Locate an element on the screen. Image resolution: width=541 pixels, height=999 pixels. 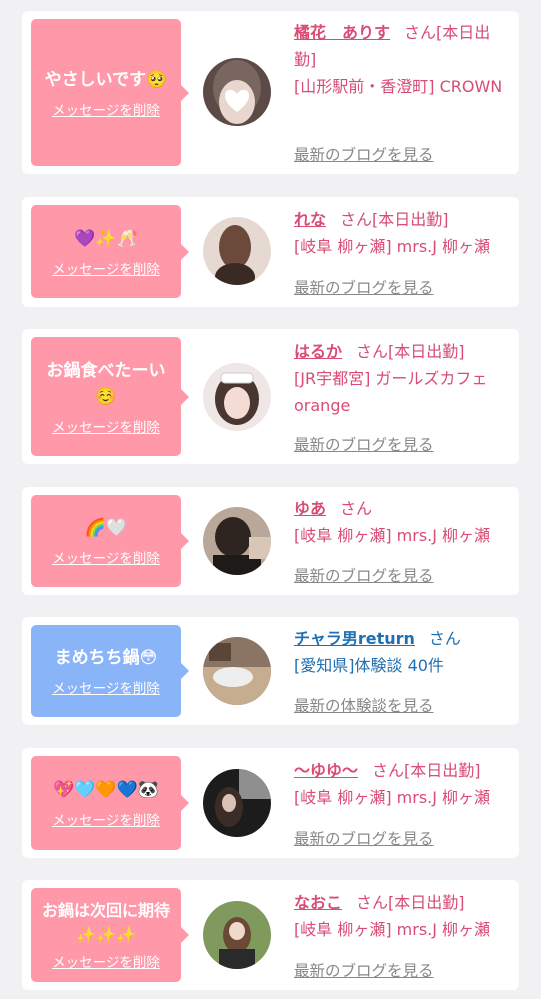
profile-info: 橘花 ありす さん[本日出勤] [山形駅前・香澄町] CROWN is located at coordinates (403, 59).